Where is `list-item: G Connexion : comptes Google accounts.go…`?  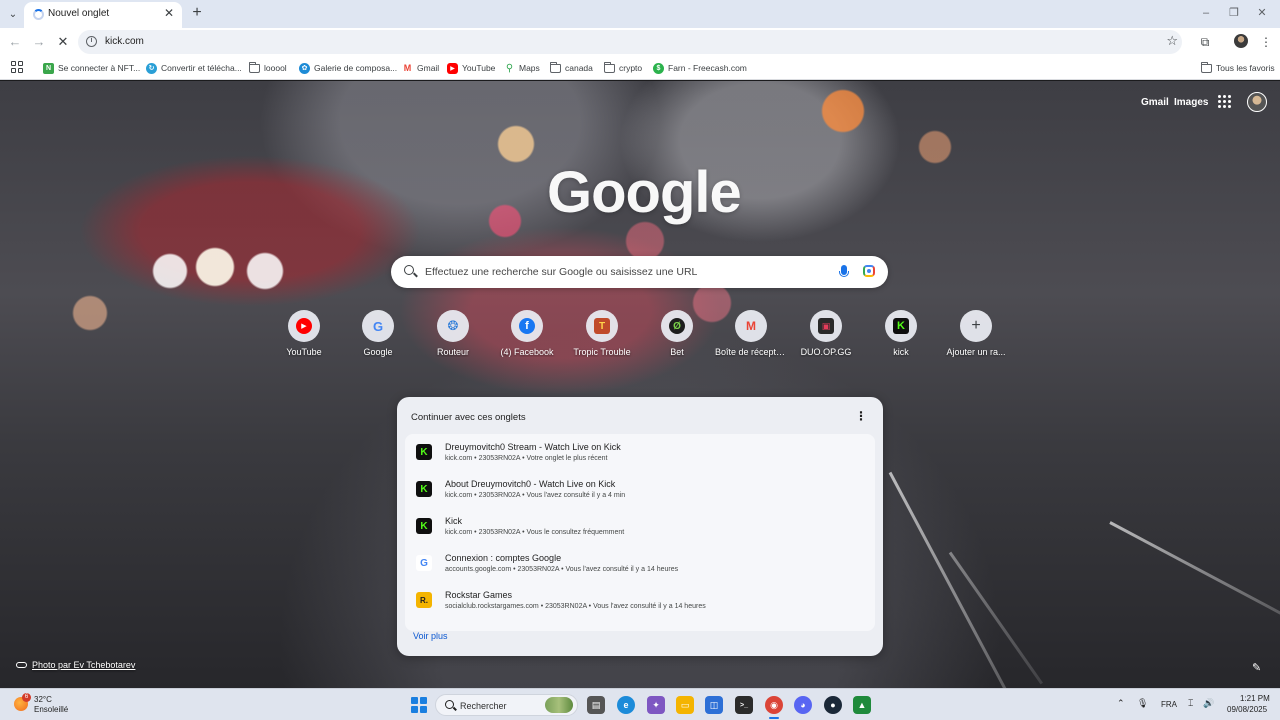 list-item: G Connexion : comptes Google accounts.go… is located at coordinates (640, 562).